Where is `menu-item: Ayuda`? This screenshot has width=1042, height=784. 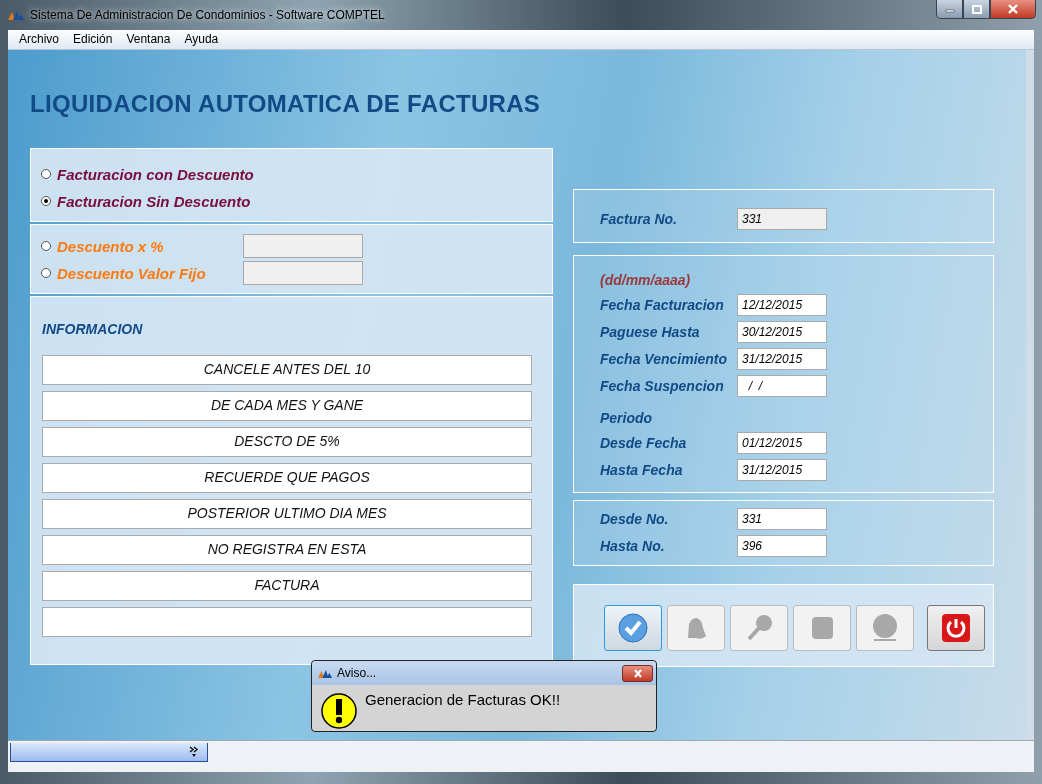
menu-item: Ayuda is located at coordinates (201, 39).